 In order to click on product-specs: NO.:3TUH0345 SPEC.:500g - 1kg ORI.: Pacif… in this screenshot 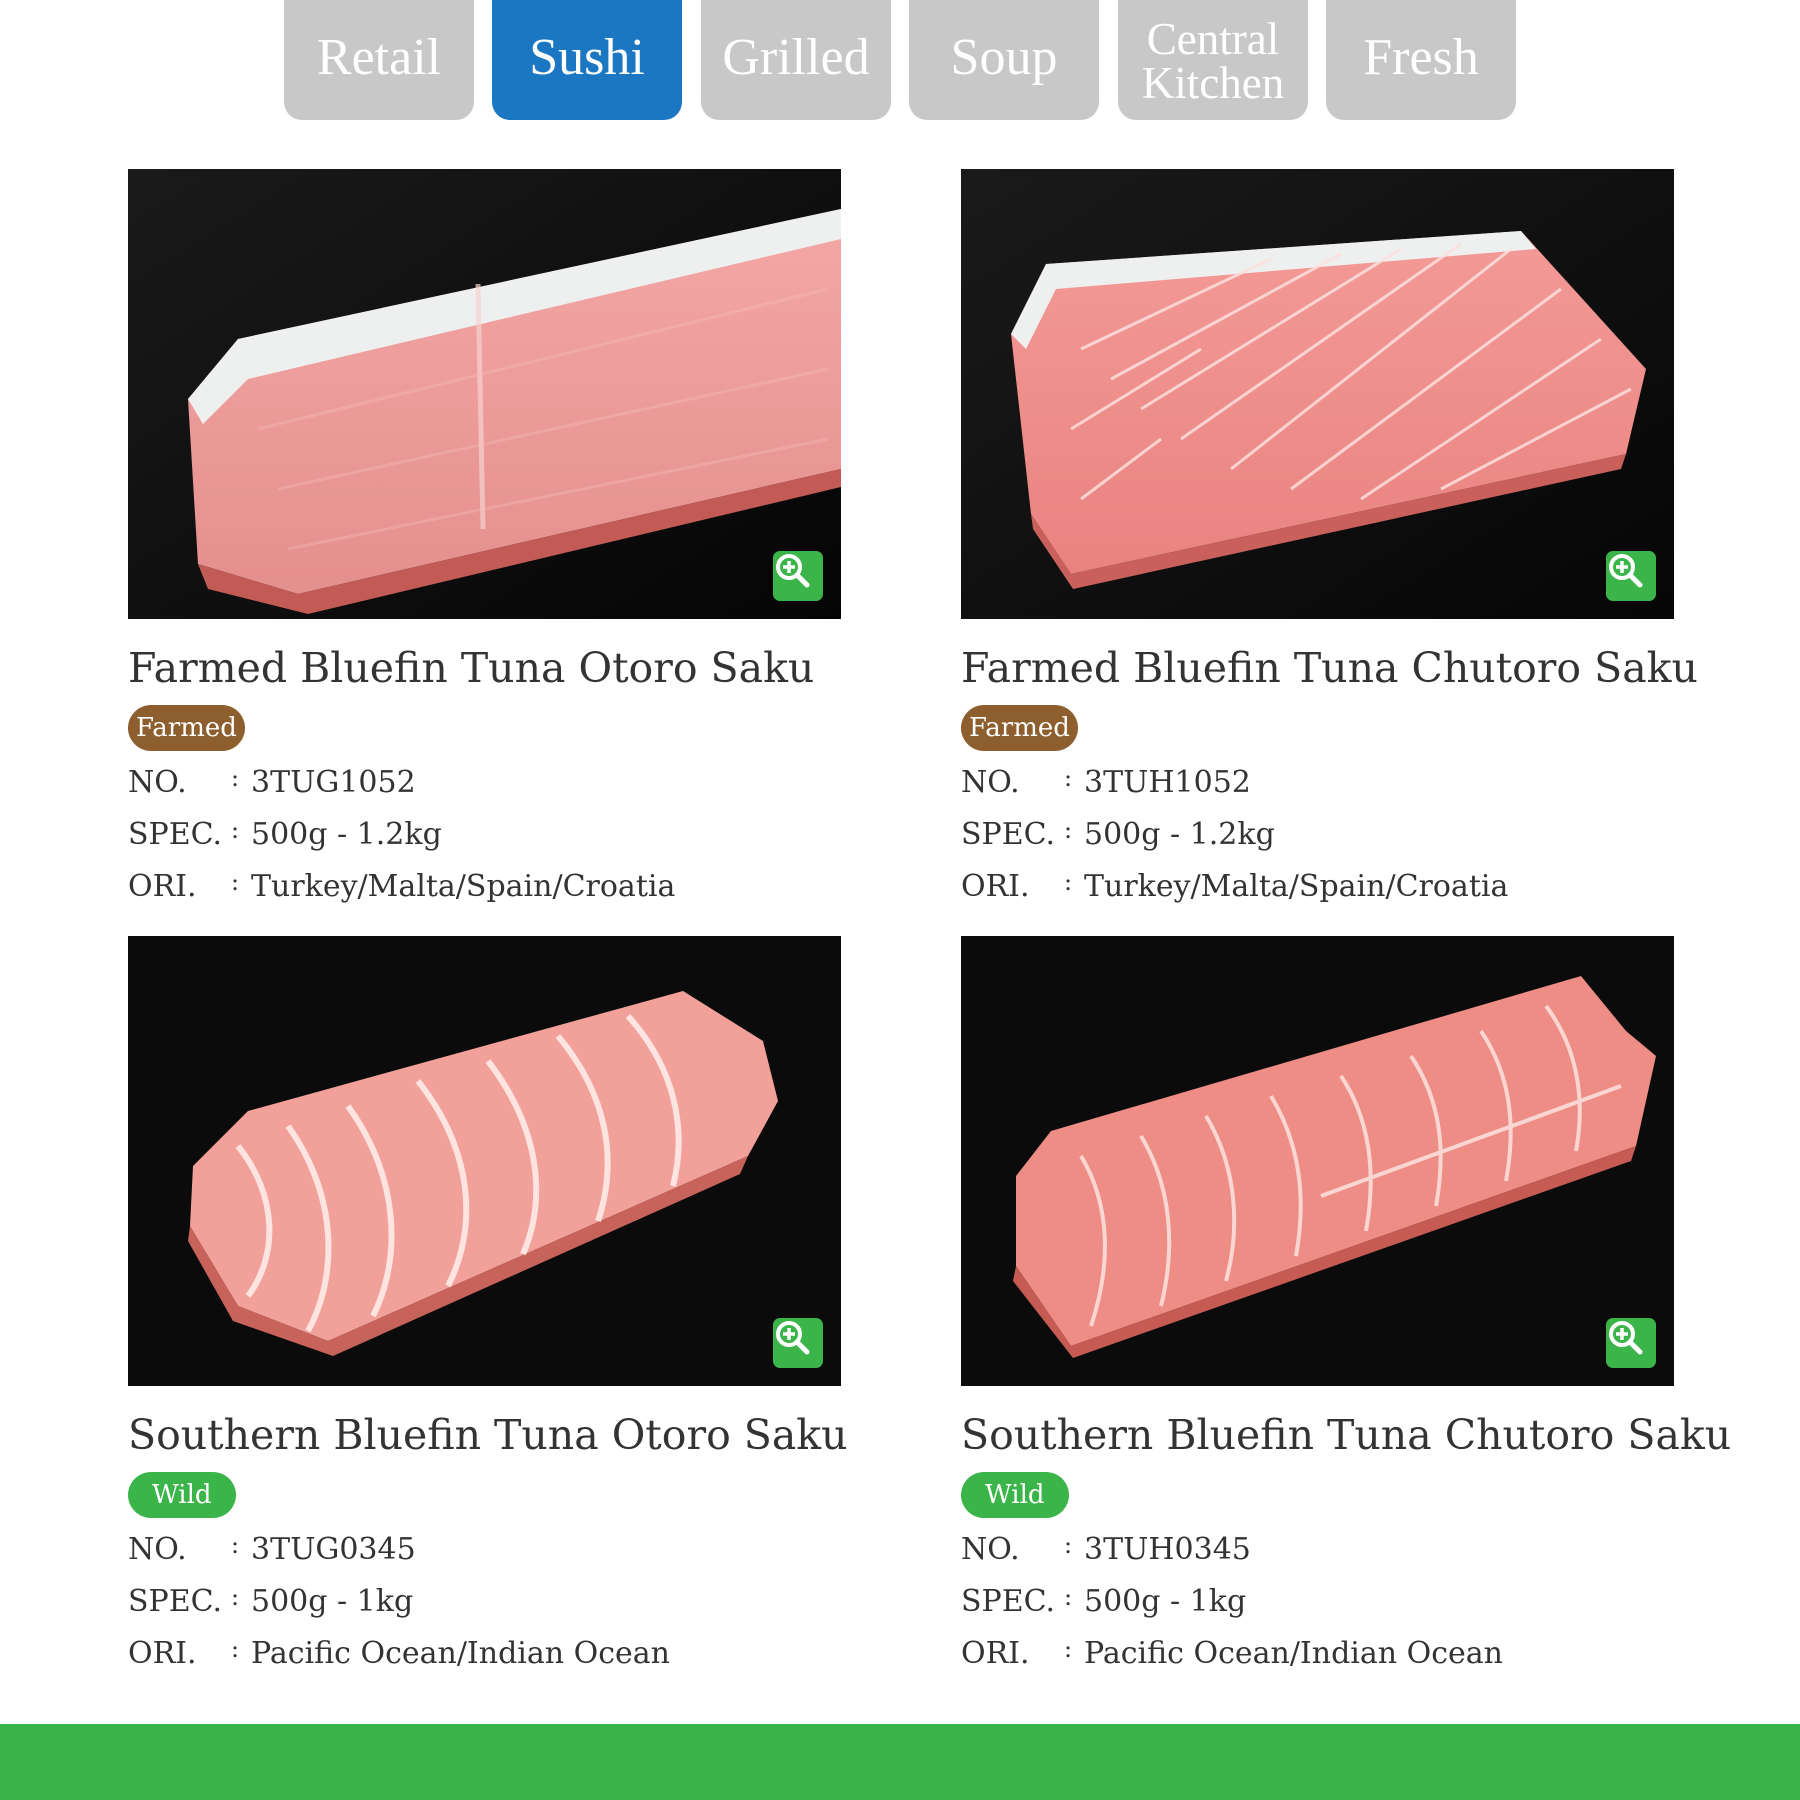, I will do `click(1317, 1609)`.